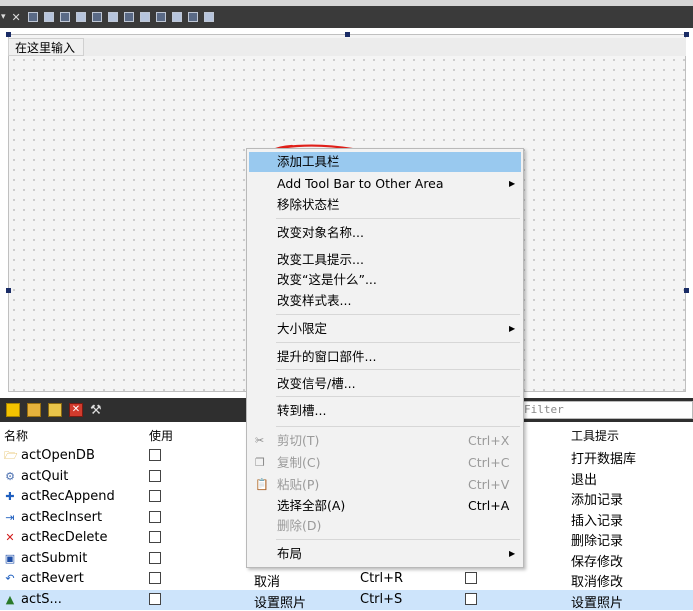 Image resolution: width=693 pixels, height=611 pixels. What do you see at coordinates (299, 462) in the screenshot?
I see `menu-item-label: 复制(C)` at bounding box center [299, 462].